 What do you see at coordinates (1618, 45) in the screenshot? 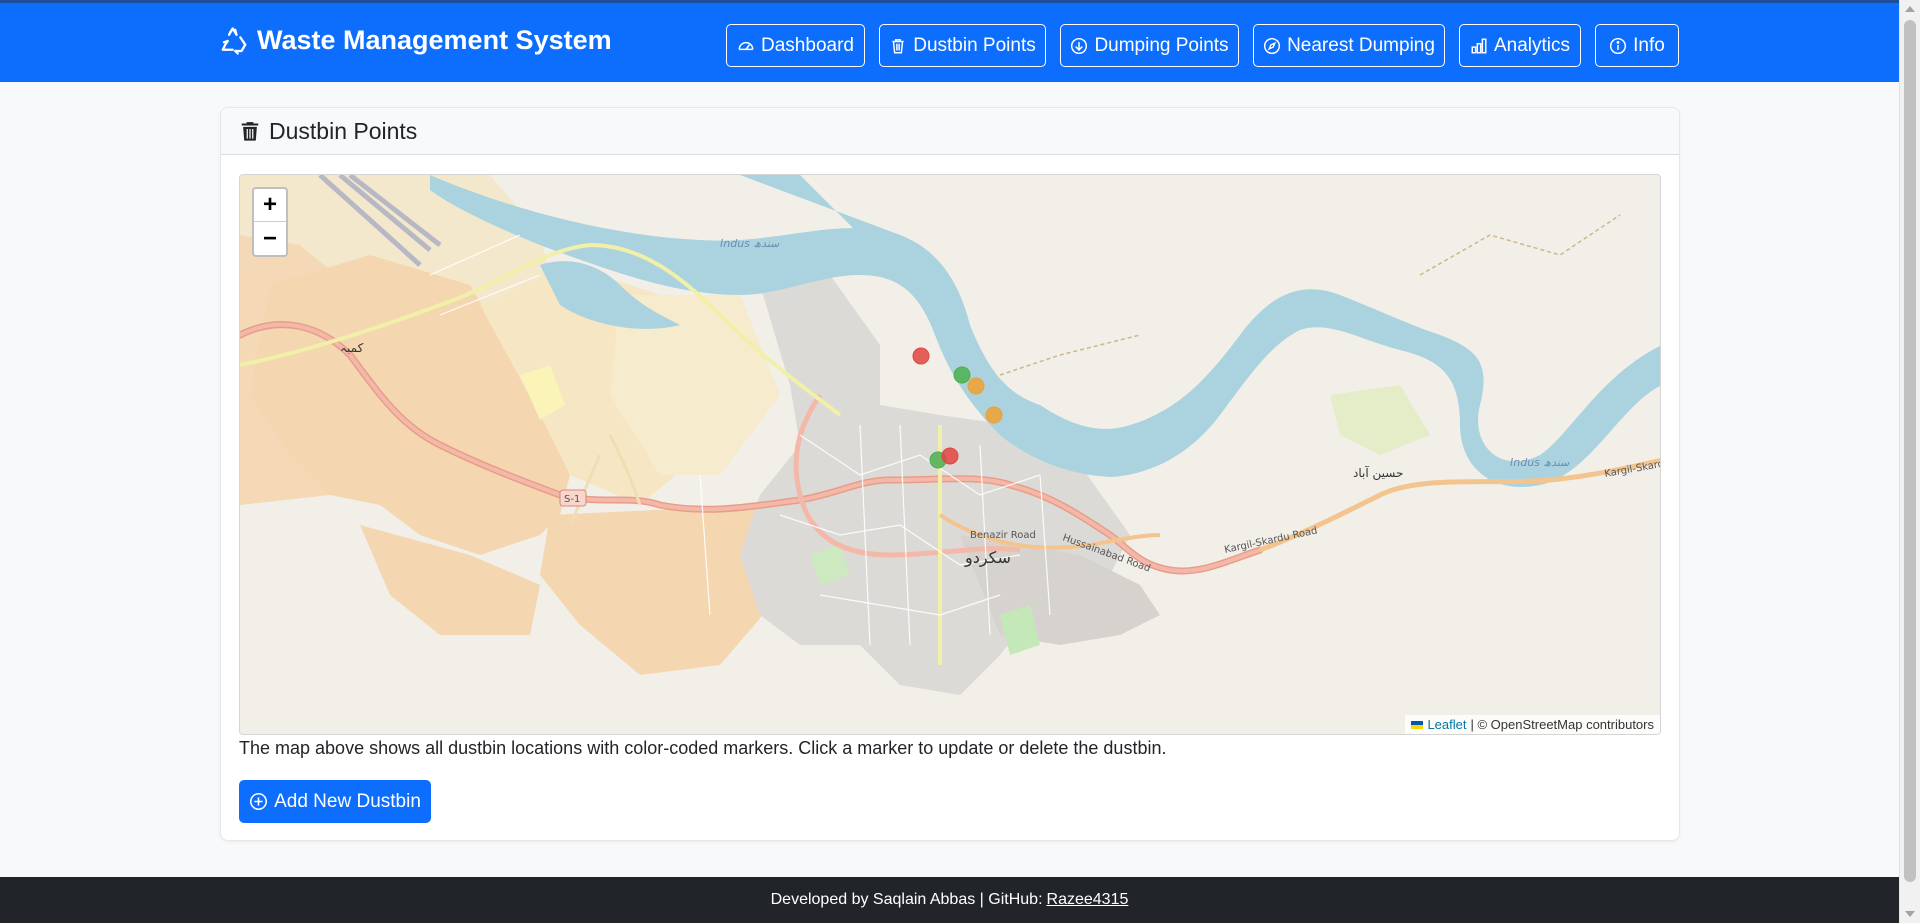
I see `info-circle-icon` at bounding box center [1618, 45].